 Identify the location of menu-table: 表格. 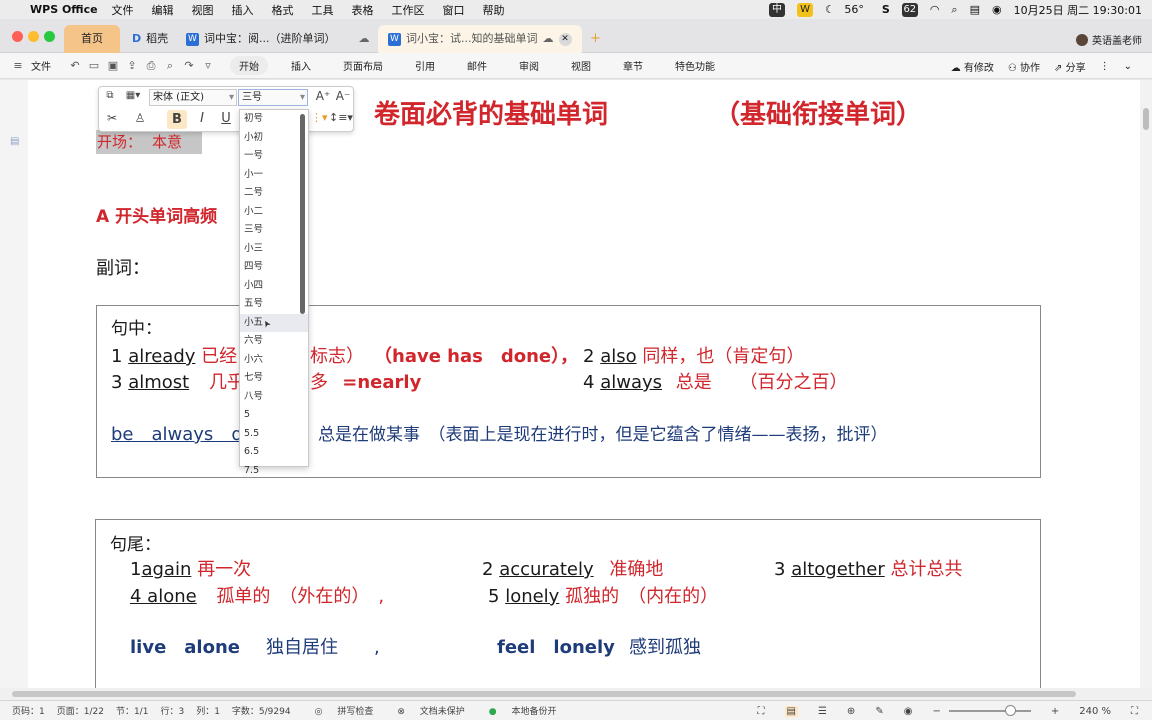
(363, 10).